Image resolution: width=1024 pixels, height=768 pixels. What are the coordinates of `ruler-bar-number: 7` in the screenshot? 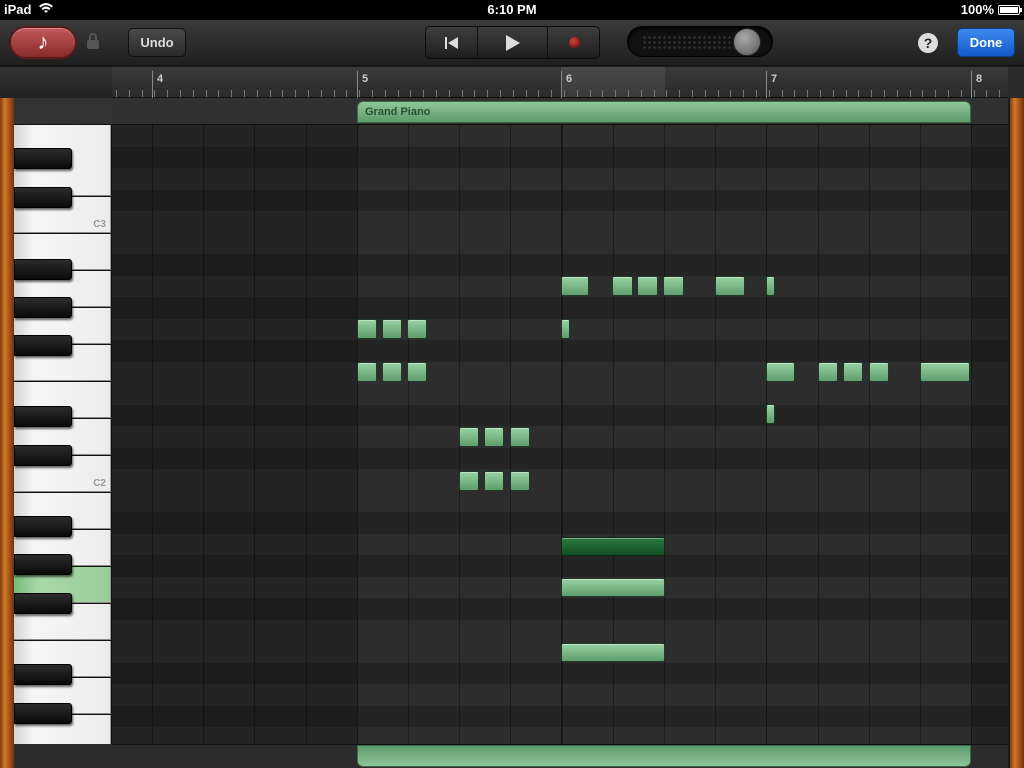 It's located at (774, 79).